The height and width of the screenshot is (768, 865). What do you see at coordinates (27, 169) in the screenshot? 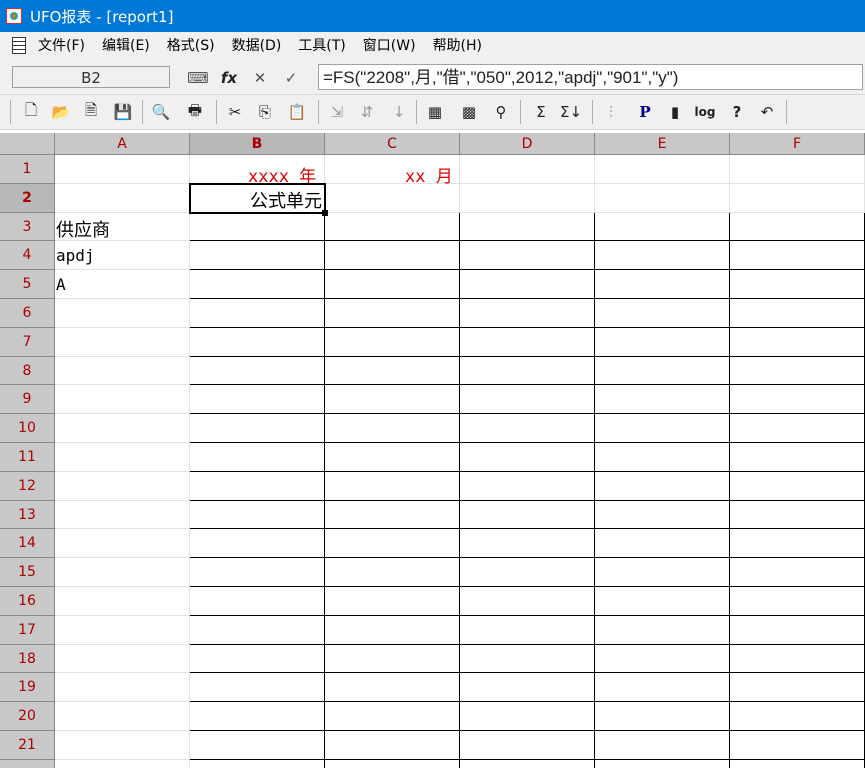
I see `row-header: 1` at bounding box center [27, 169].